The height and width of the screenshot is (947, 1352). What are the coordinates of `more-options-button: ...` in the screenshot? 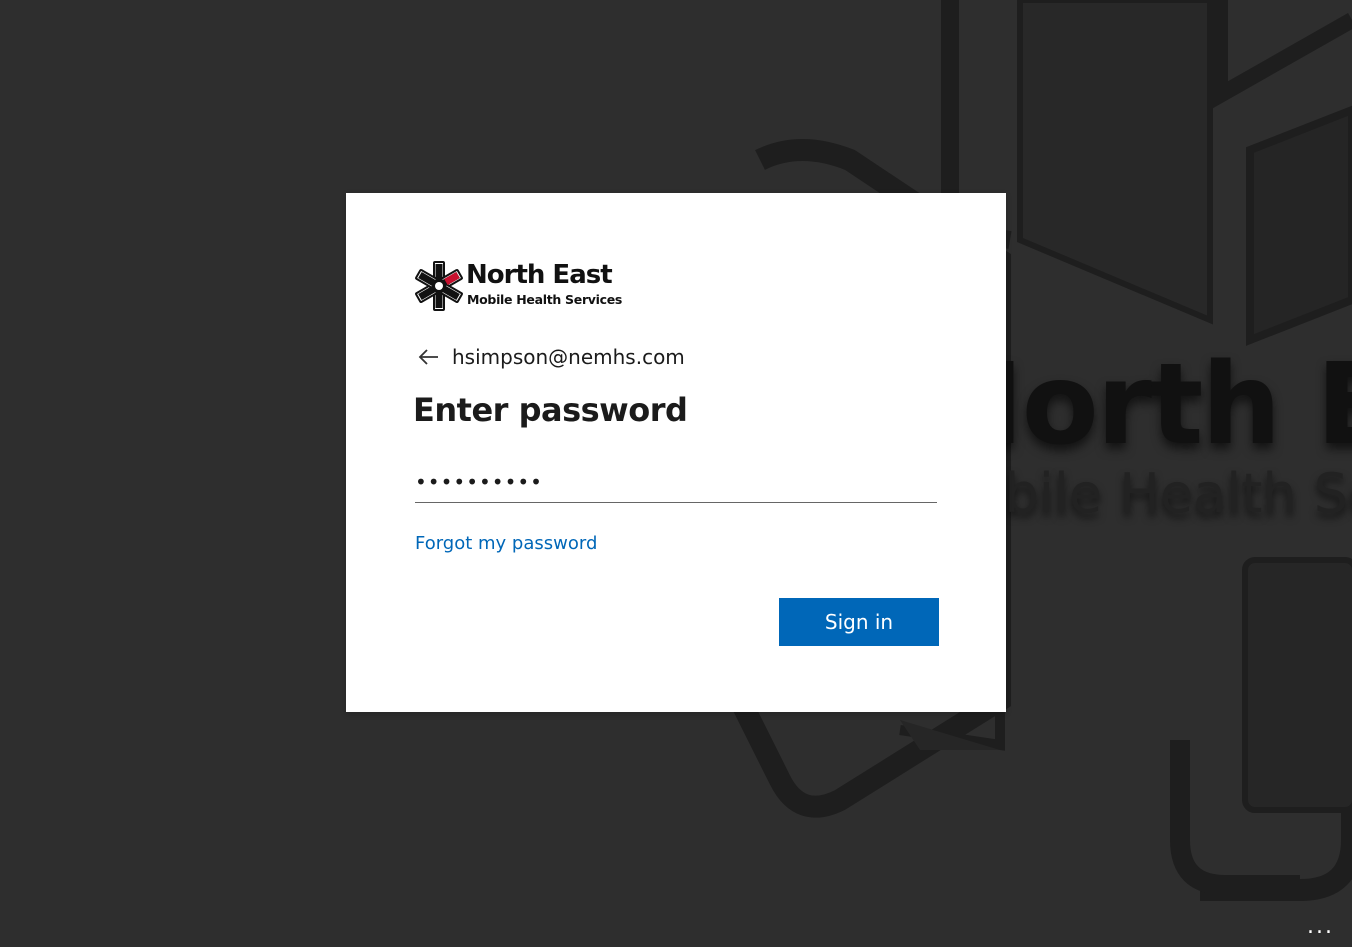 It's located at (1320, 927).